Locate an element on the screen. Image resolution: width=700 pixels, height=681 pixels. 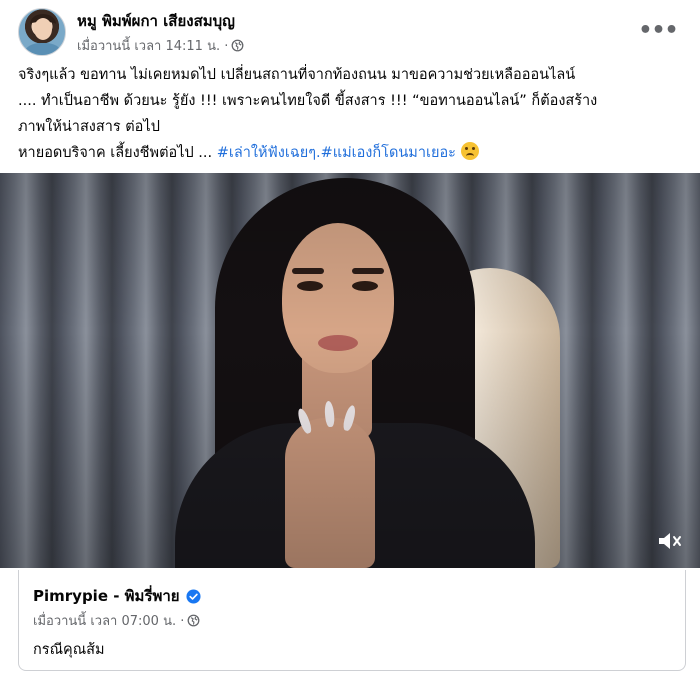
shared-post-text: กรณีคุณส้ม is located at coordinates (69, 650).